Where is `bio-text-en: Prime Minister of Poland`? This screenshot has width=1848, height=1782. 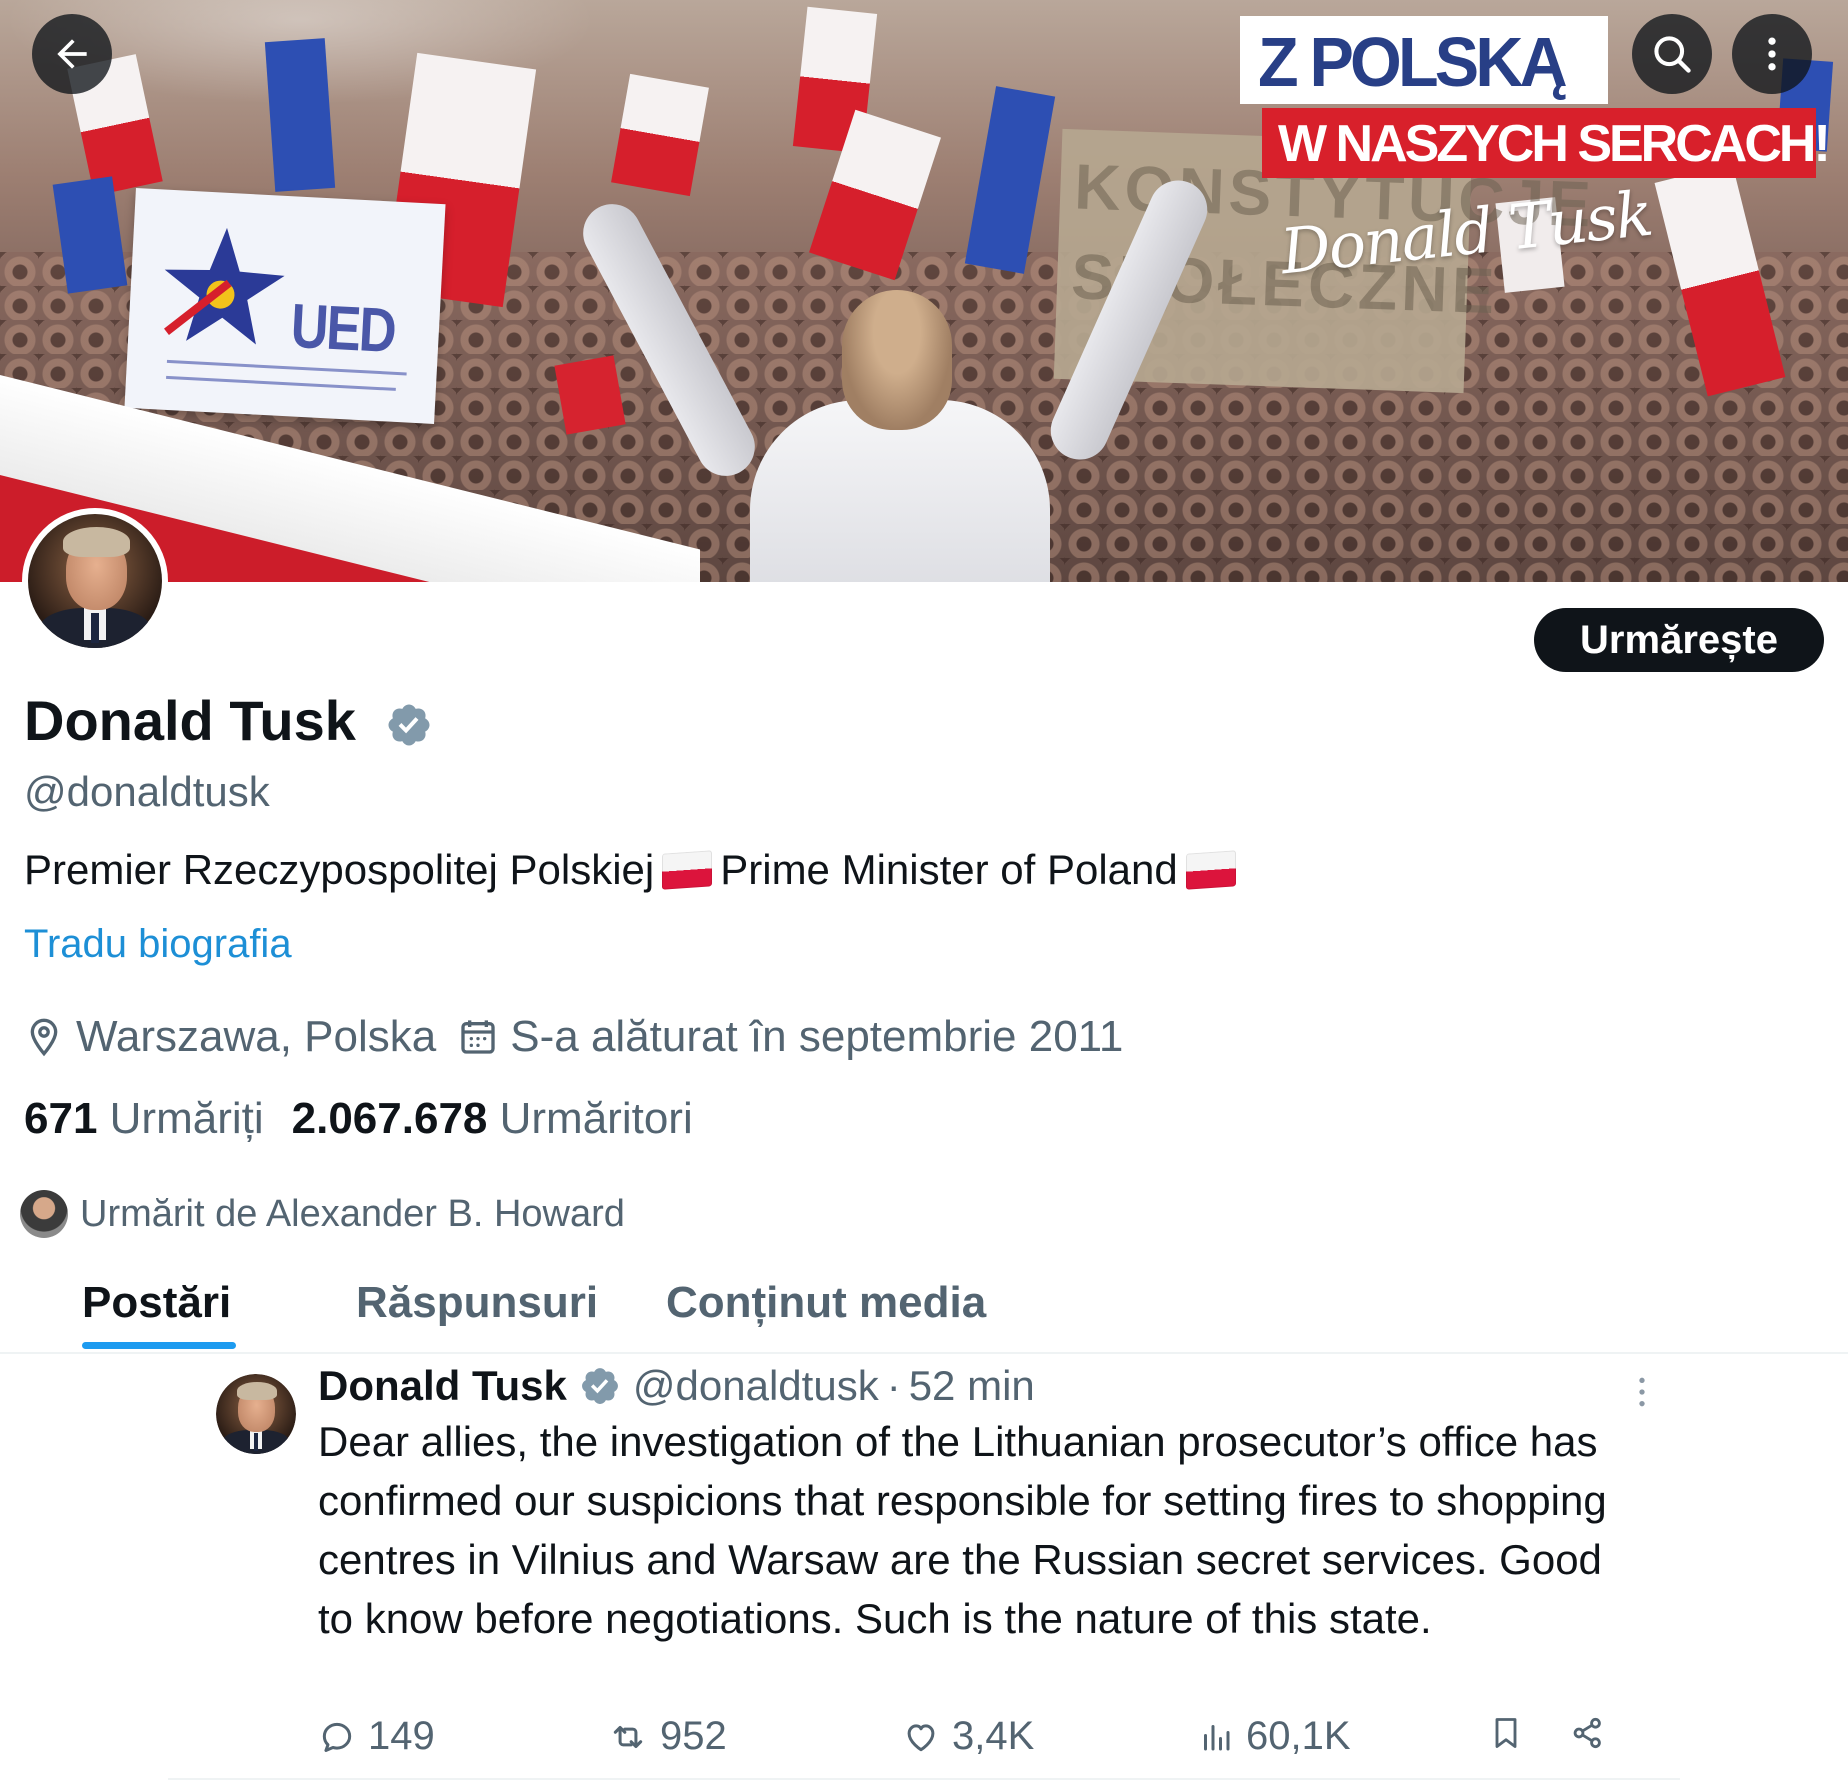
bio-text-en: Prime Minister of Poland is located at coordinates (949, 869).